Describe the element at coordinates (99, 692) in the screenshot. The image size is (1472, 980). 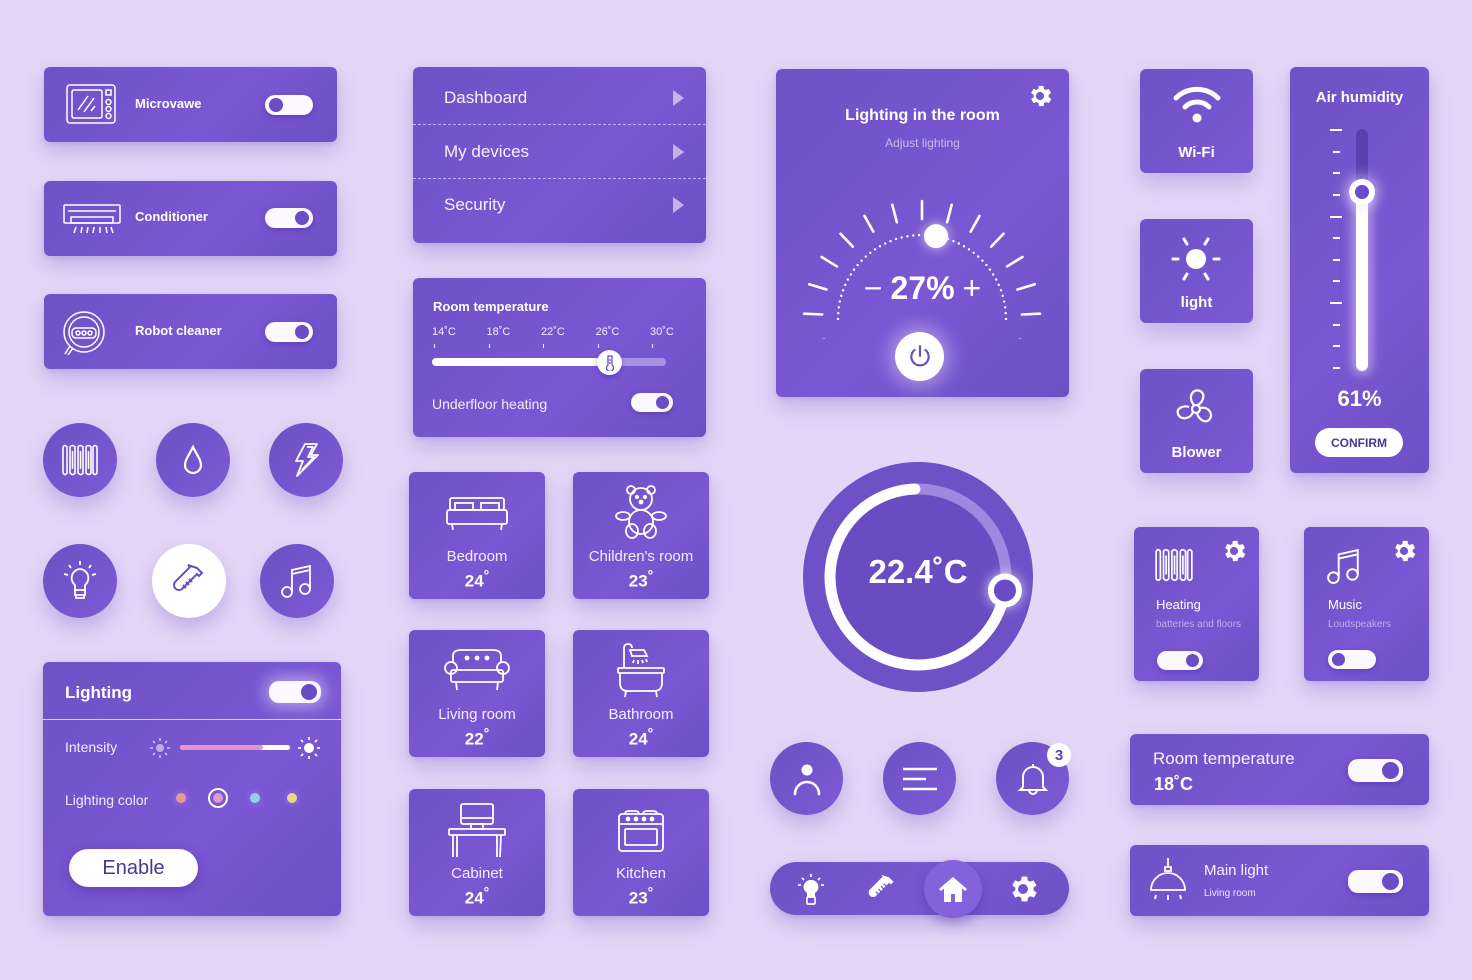
I see `lighting-title: Lighting` at that location.